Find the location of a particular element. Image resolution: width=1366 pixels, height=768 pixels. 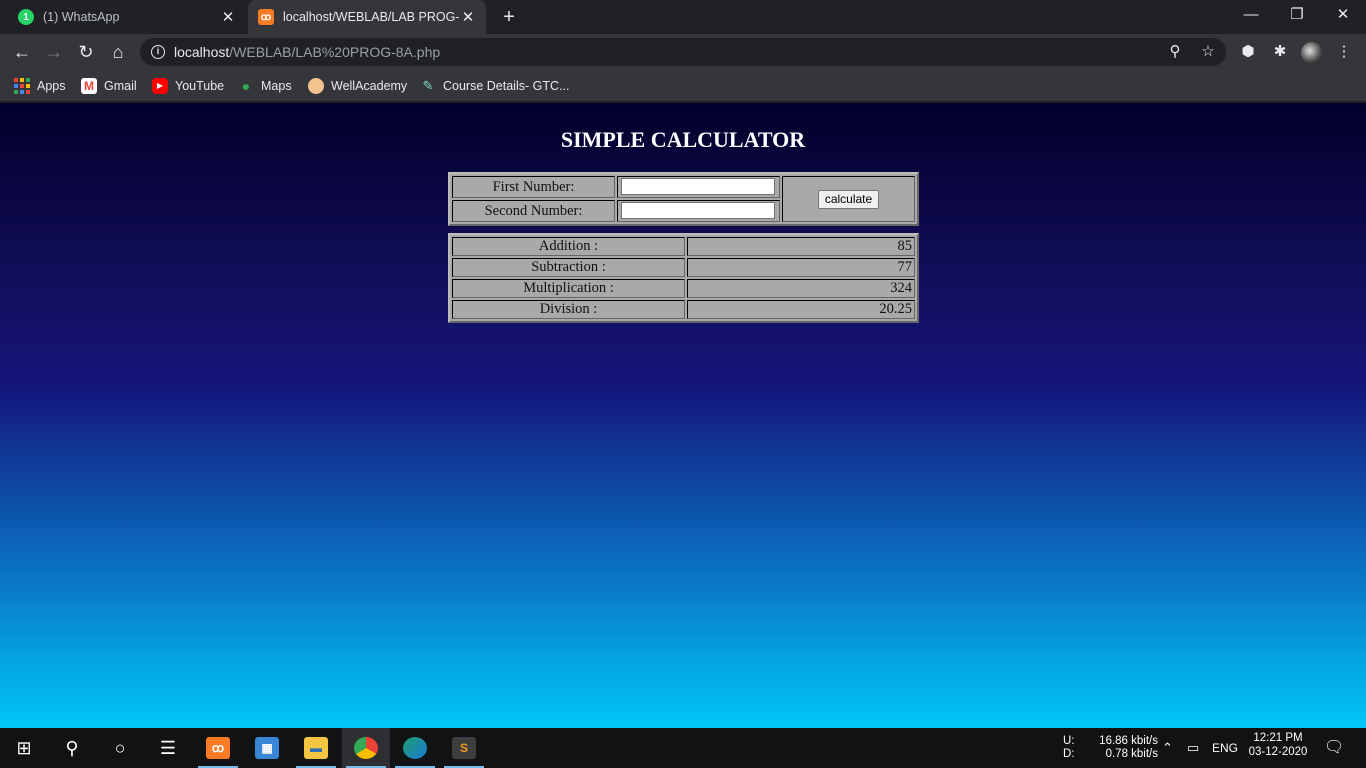

site-info-icon: i is located at coordinates (158, 52).